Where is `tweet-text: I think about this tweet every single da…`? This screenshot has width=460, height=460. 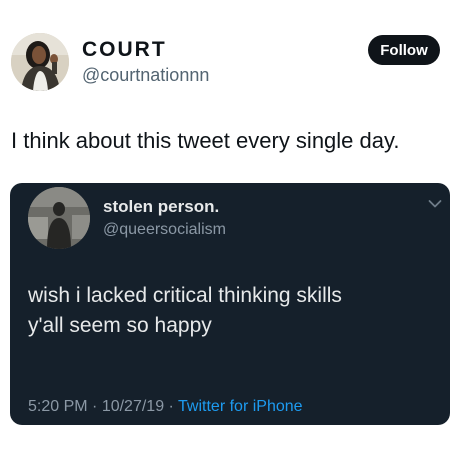 tweet-text: I think about this tweet every single da… is located at coordinates (205, 140).